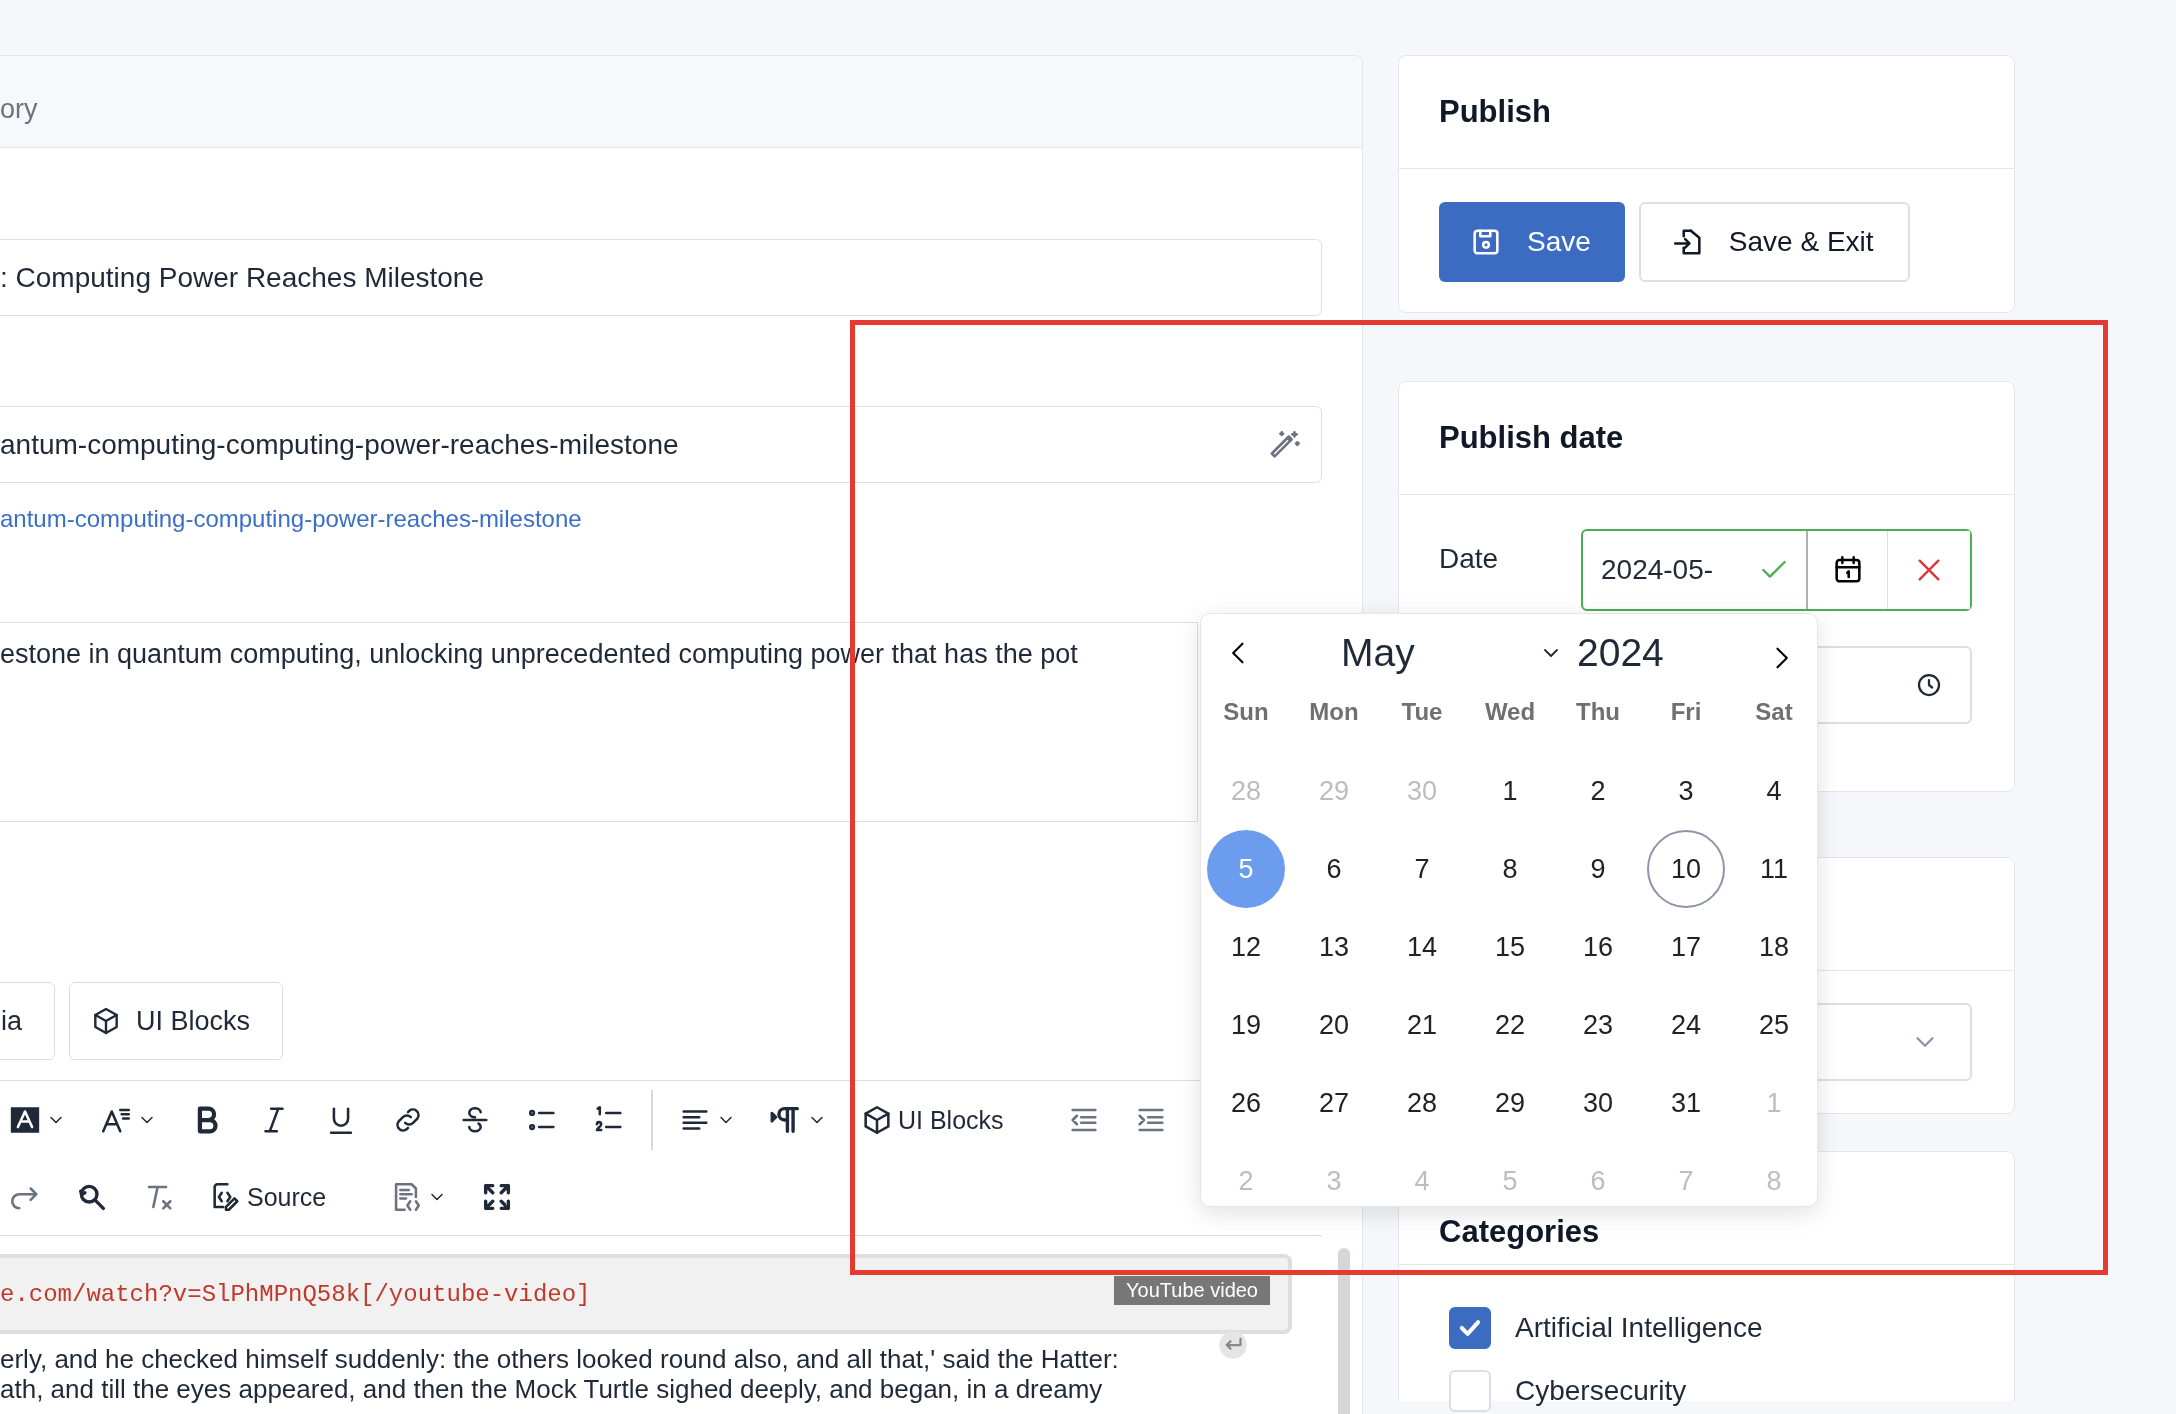 This screenshot has height=1414, width=2176. Describe the element at coordinates (1686, 791) in the screenshot. I see `calendar-day: 3` at that location.